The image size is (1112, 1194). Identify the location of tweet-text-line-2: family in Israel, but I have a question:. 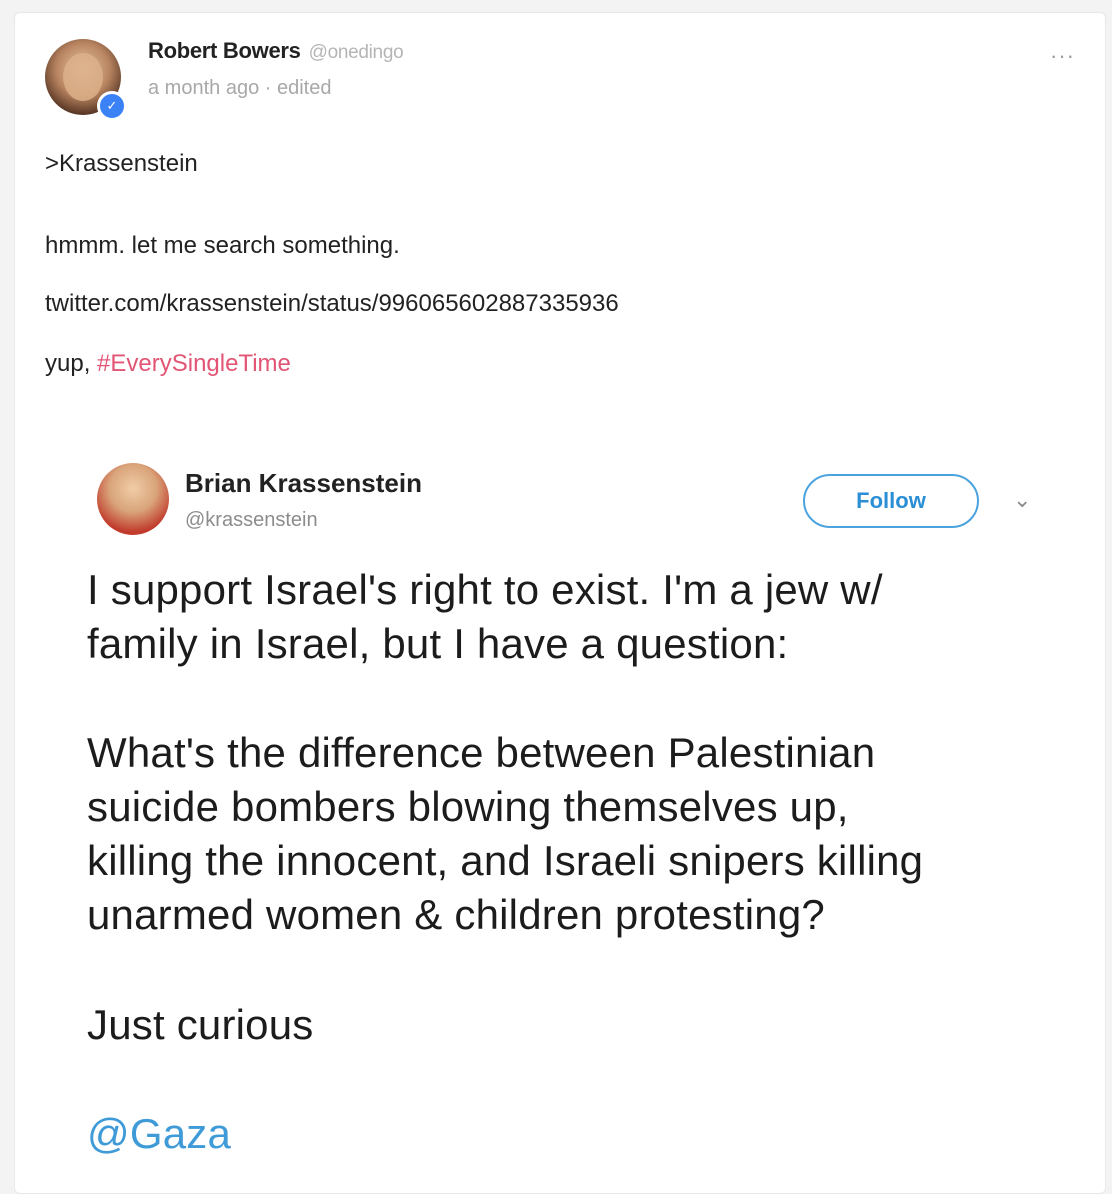
(438, 643).